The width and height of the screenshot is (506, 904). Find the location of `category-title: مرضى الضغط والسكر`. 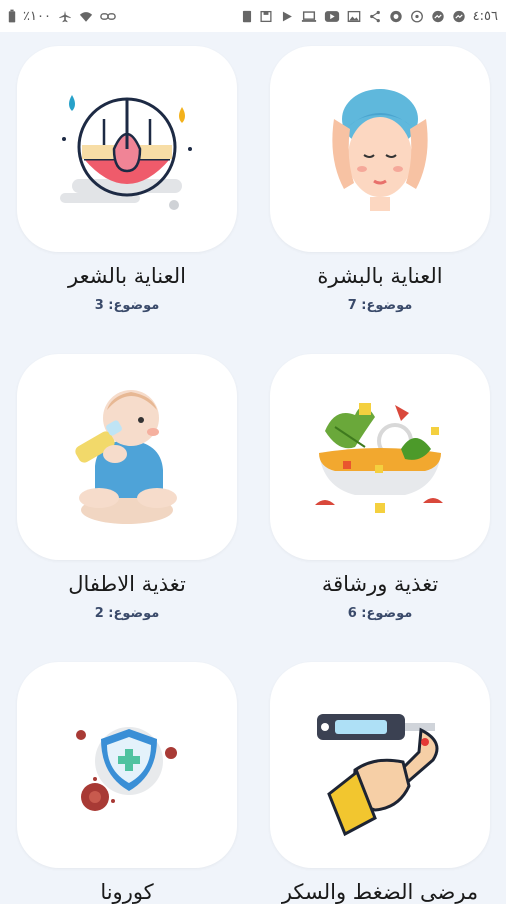

category-title: مرضى الضغط والسكر is located at coordinates (380, 892).